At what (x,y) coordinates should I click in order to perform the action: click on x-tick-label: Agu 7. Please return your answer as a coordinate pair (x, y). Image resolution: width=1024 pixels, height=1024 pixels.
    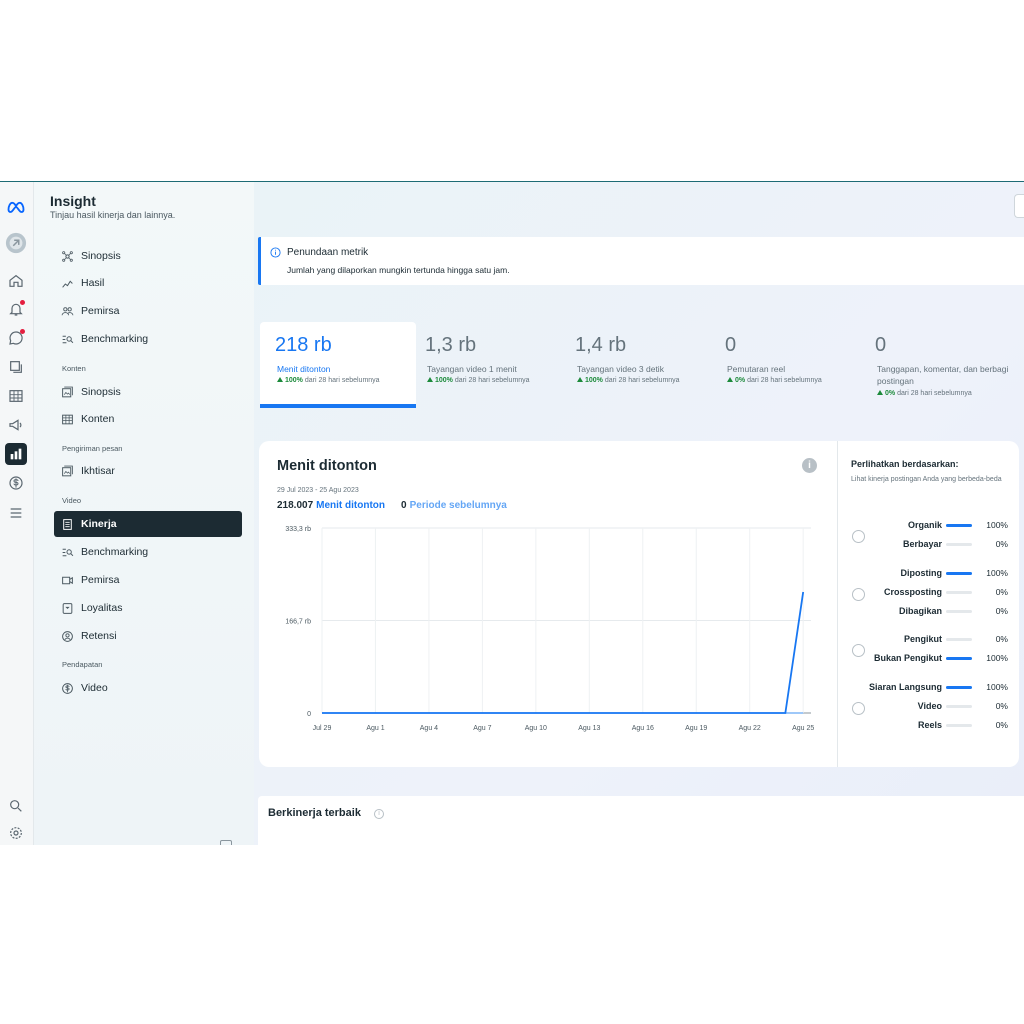
    Looking at the image, I should click on (482, 728).